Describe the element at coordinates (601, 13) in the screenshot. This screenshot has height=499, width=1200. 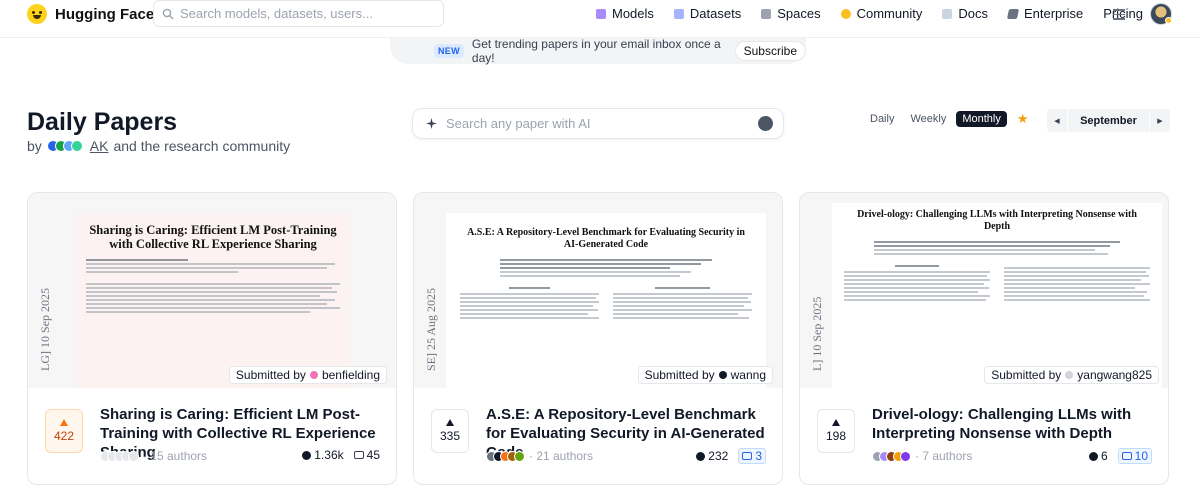
I see `models-icon` at that location.